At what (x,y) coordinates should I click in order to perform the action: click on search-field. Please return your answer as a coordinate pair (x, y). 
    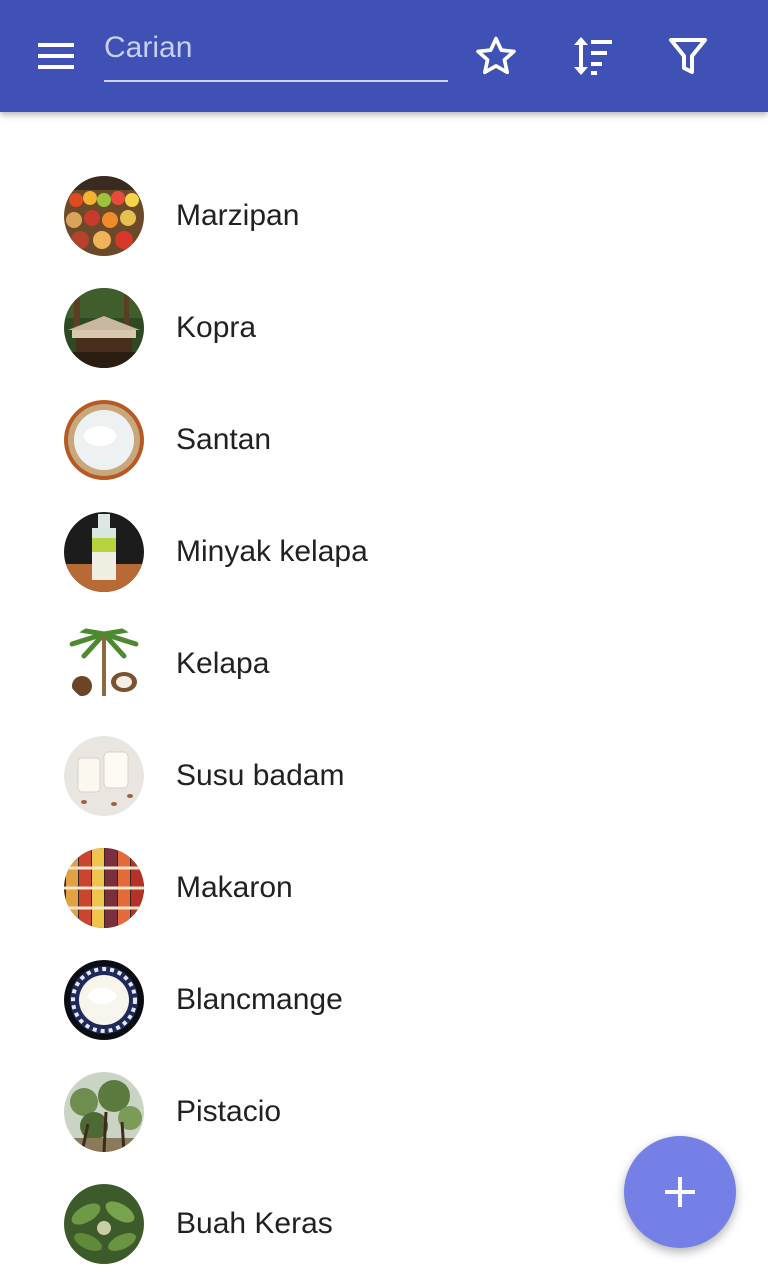
    Looking at the image, I should click on (276, 54).